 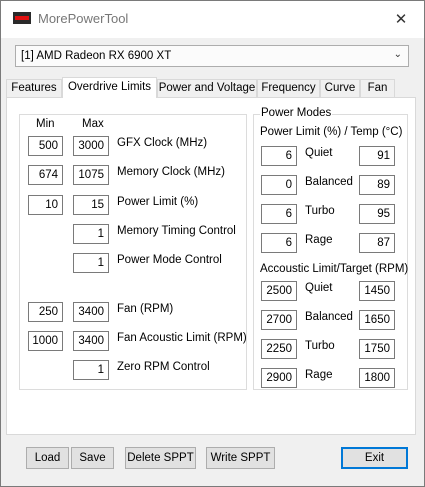 I want to click on power-mode-control-field: 1, so click(x=91, y=263).